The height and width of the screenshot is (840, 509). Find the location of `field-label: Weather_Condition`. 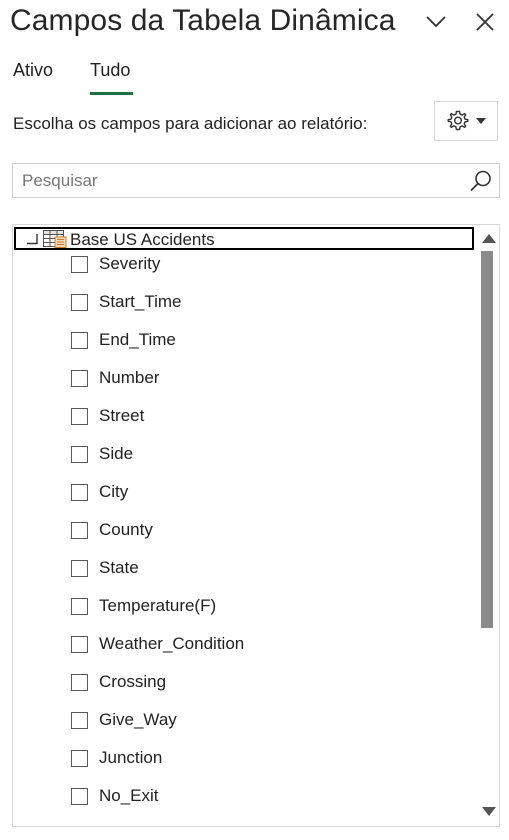

field-label: Weather_Condition is located at coordinates (172, 643).